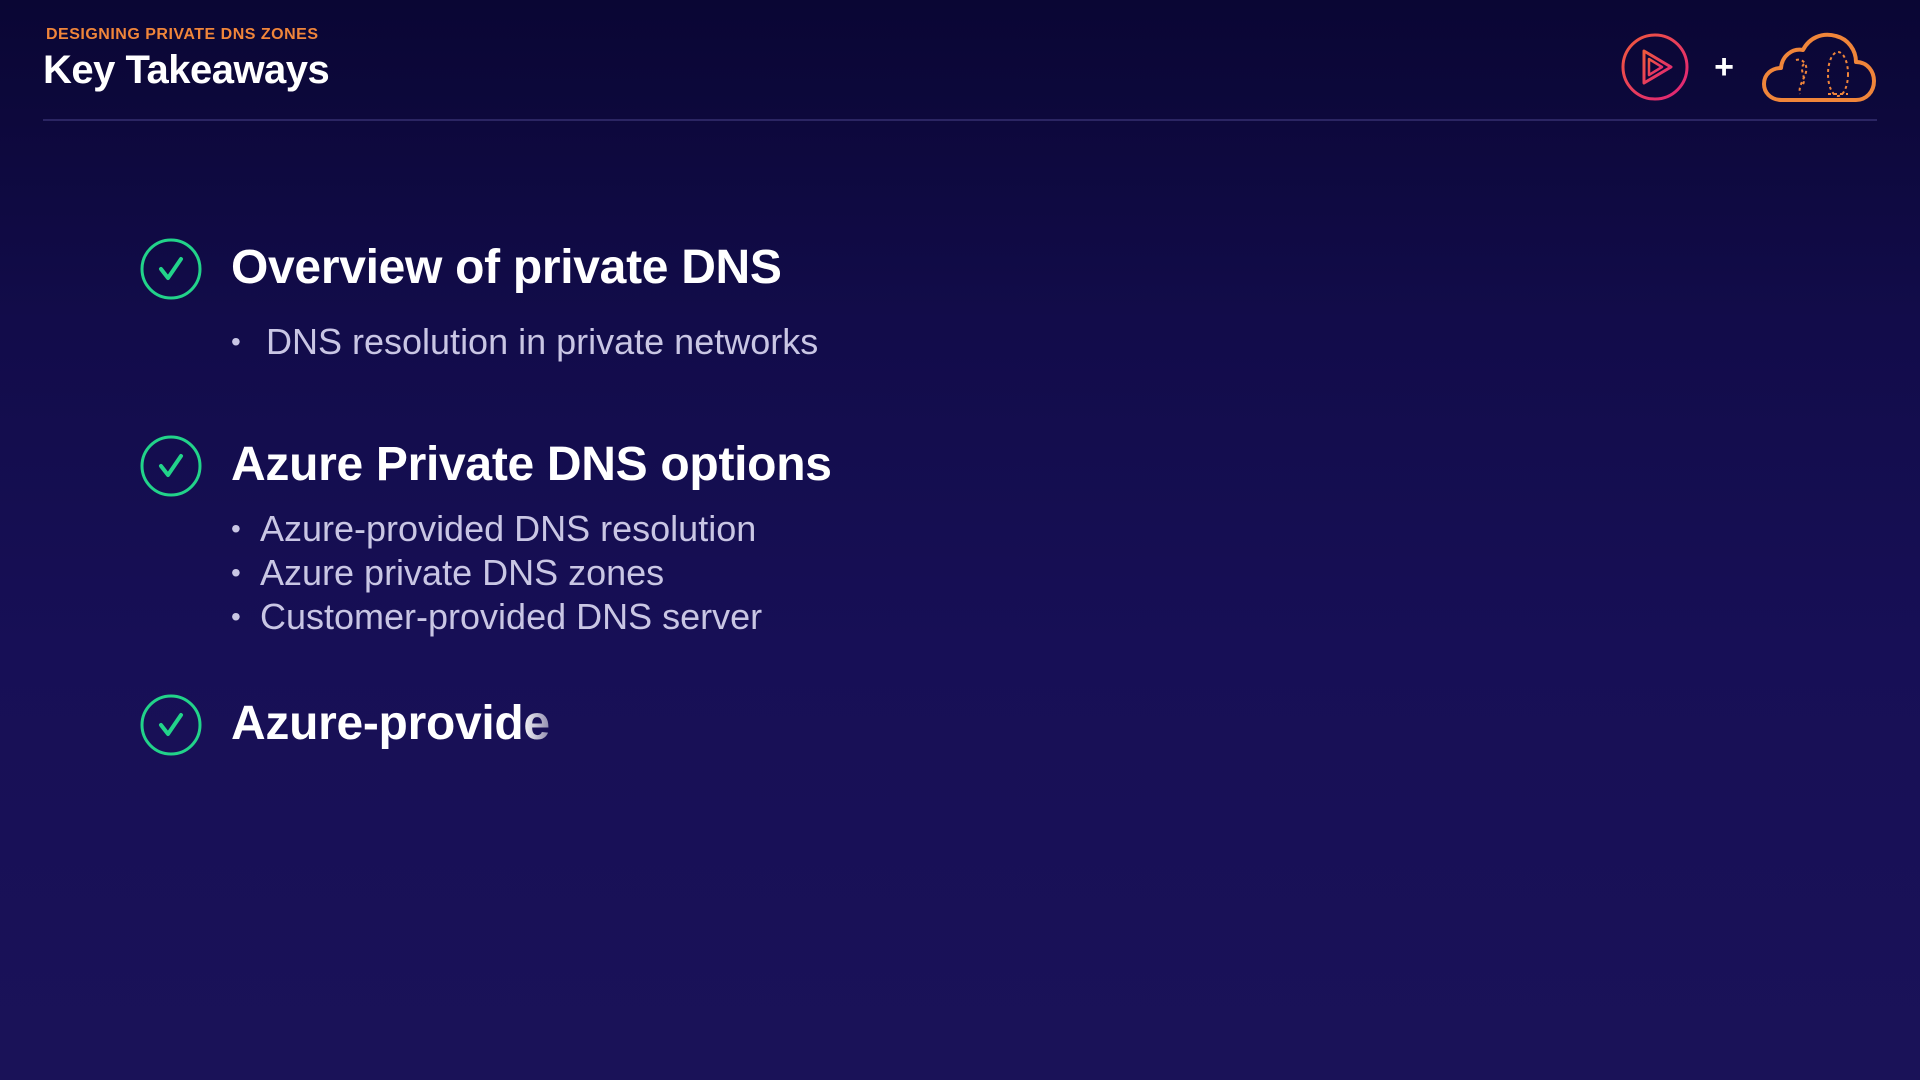 The height and width of the screenshot is (1080, 1920). I want to click on takeaway-heading: Overview of private DNS, so click(506, 267).